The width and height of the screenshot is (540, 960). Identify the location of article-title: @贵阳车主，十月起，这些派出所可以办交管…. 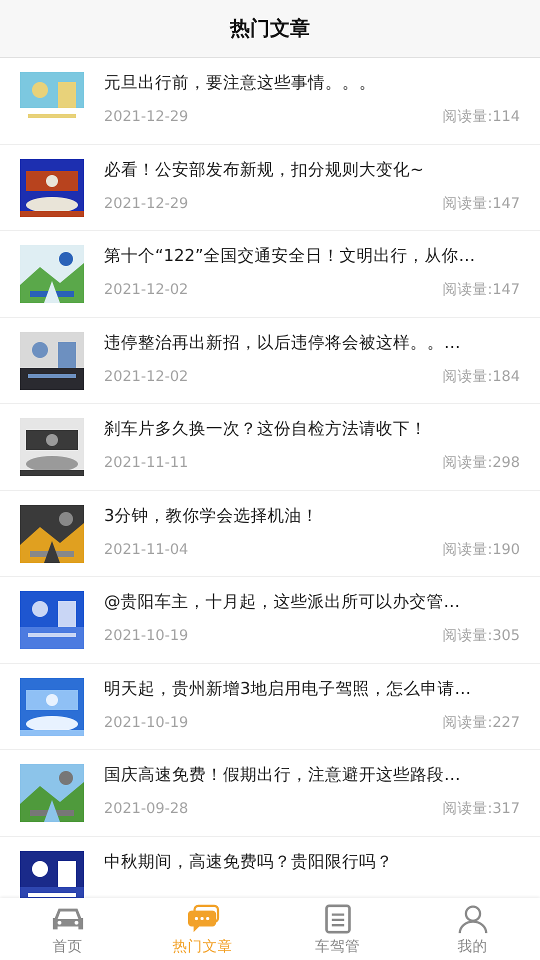
(282, 602).